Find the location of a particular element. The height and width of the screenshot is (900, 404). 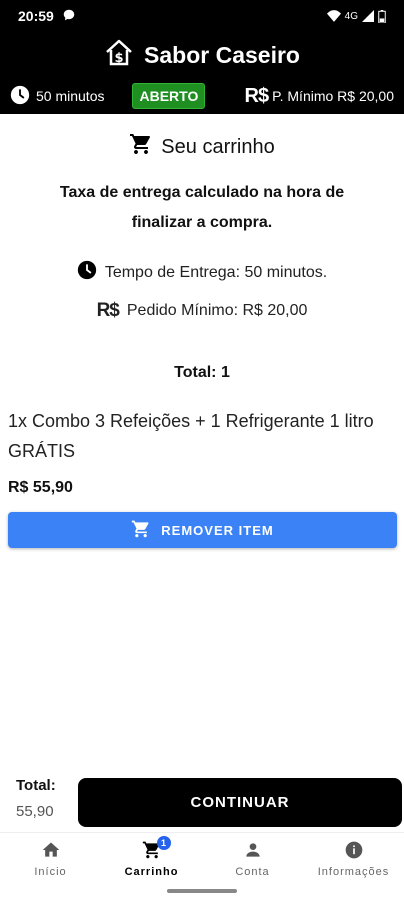

nav-item-info: Informações is located at coordinates (353, 858).